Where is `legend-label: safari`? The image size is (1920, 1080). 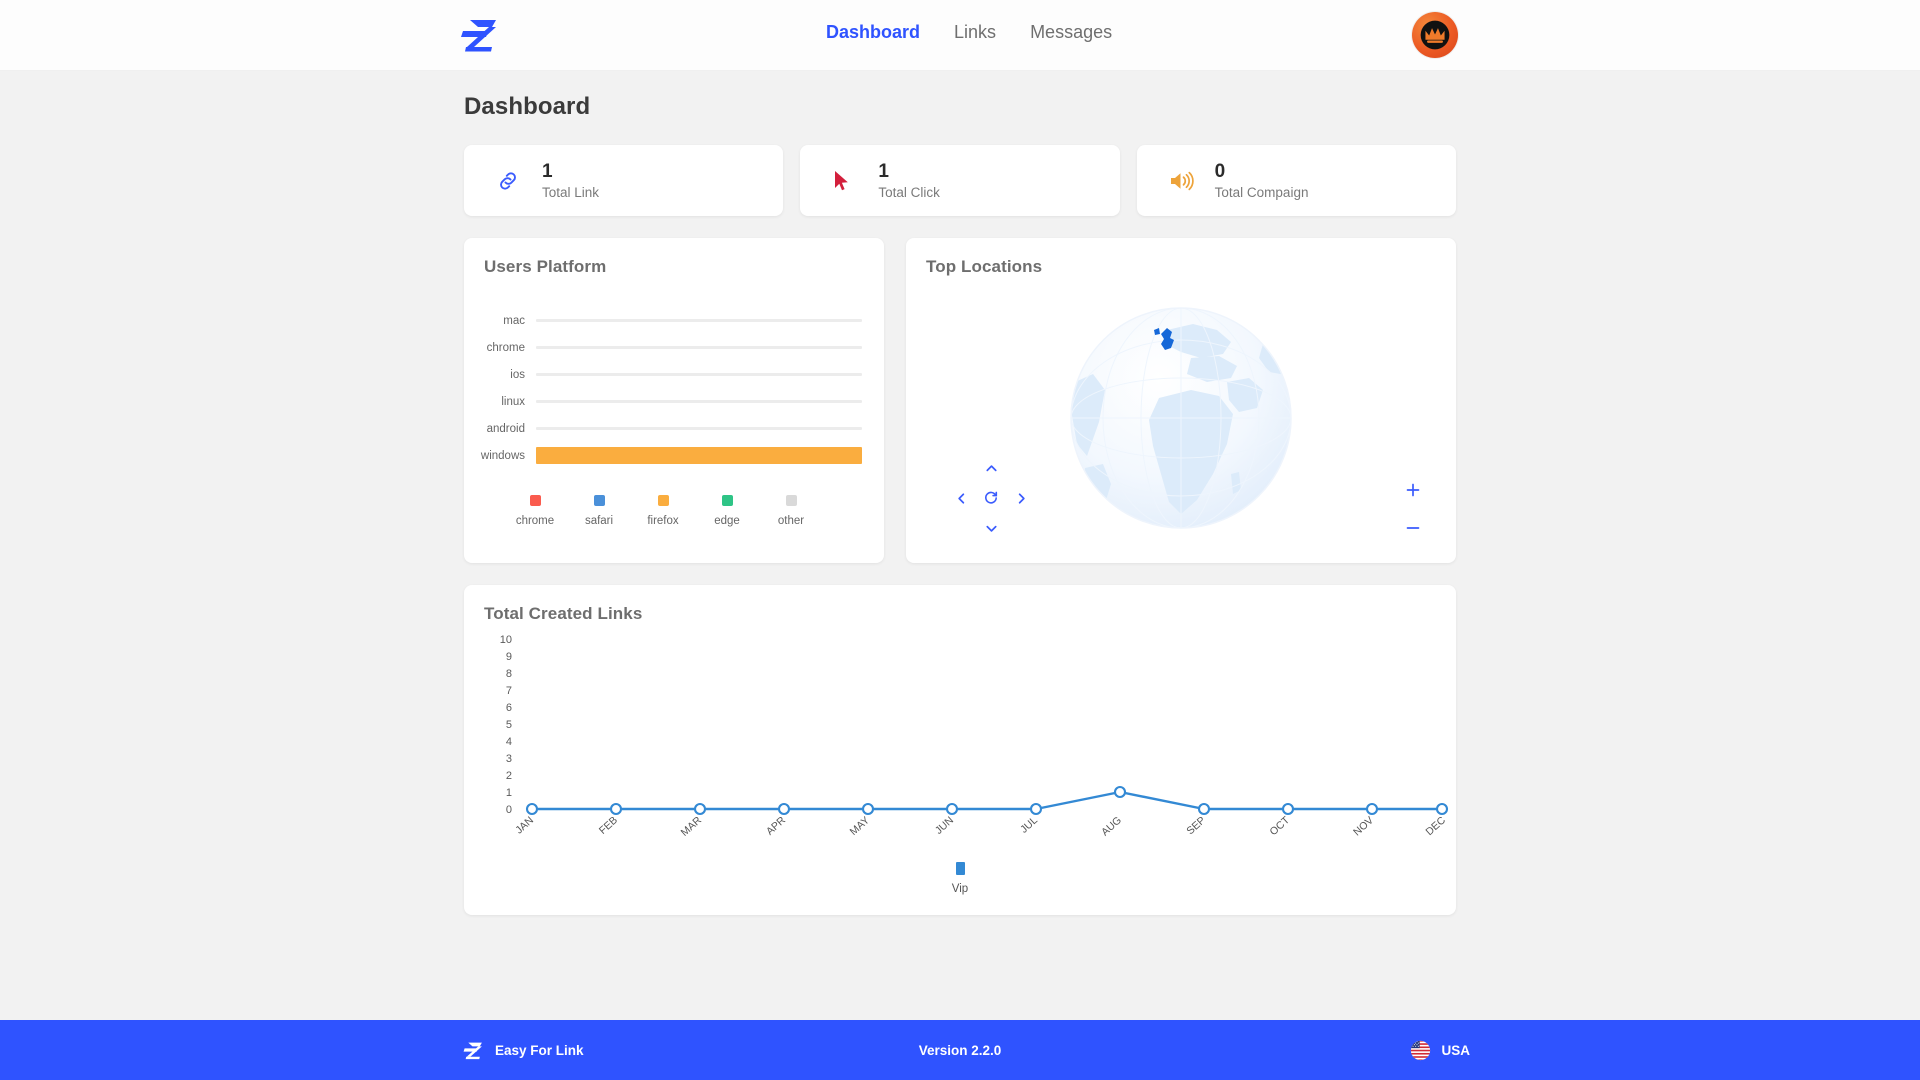
legend-label: safari is located at coordinates (599, 521).